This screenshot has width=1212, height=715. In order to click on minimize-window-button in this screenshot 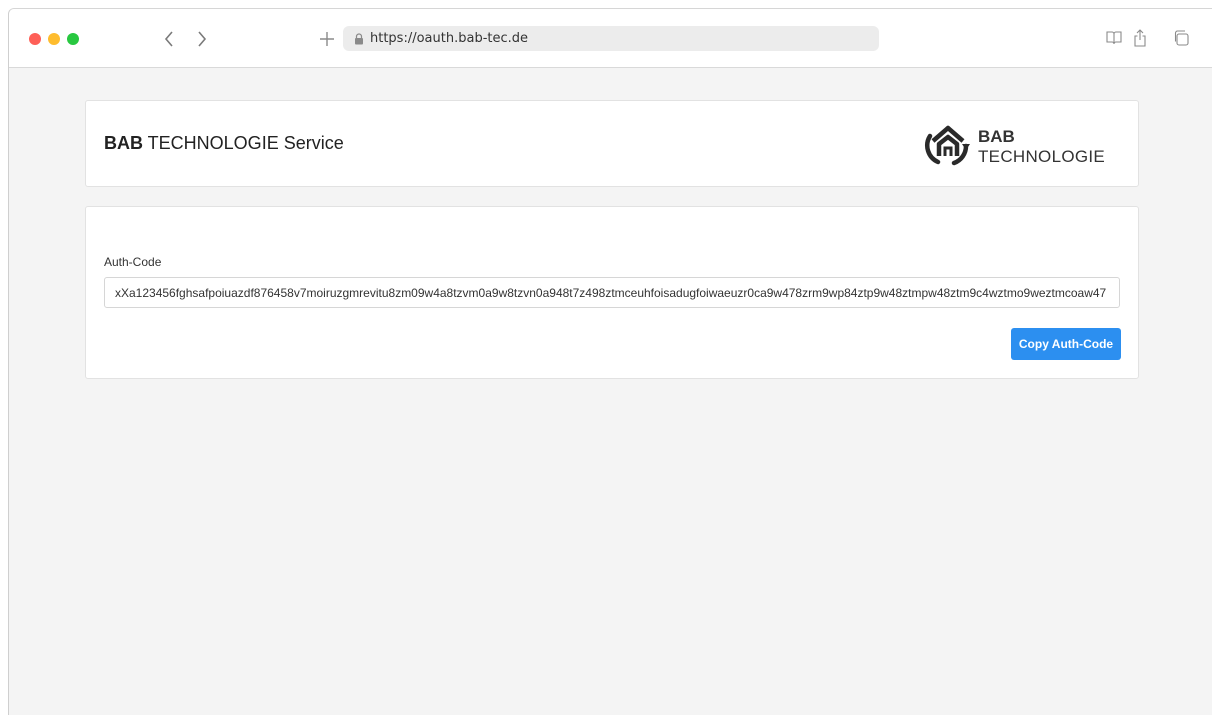, I will do `click(54, 39)`.